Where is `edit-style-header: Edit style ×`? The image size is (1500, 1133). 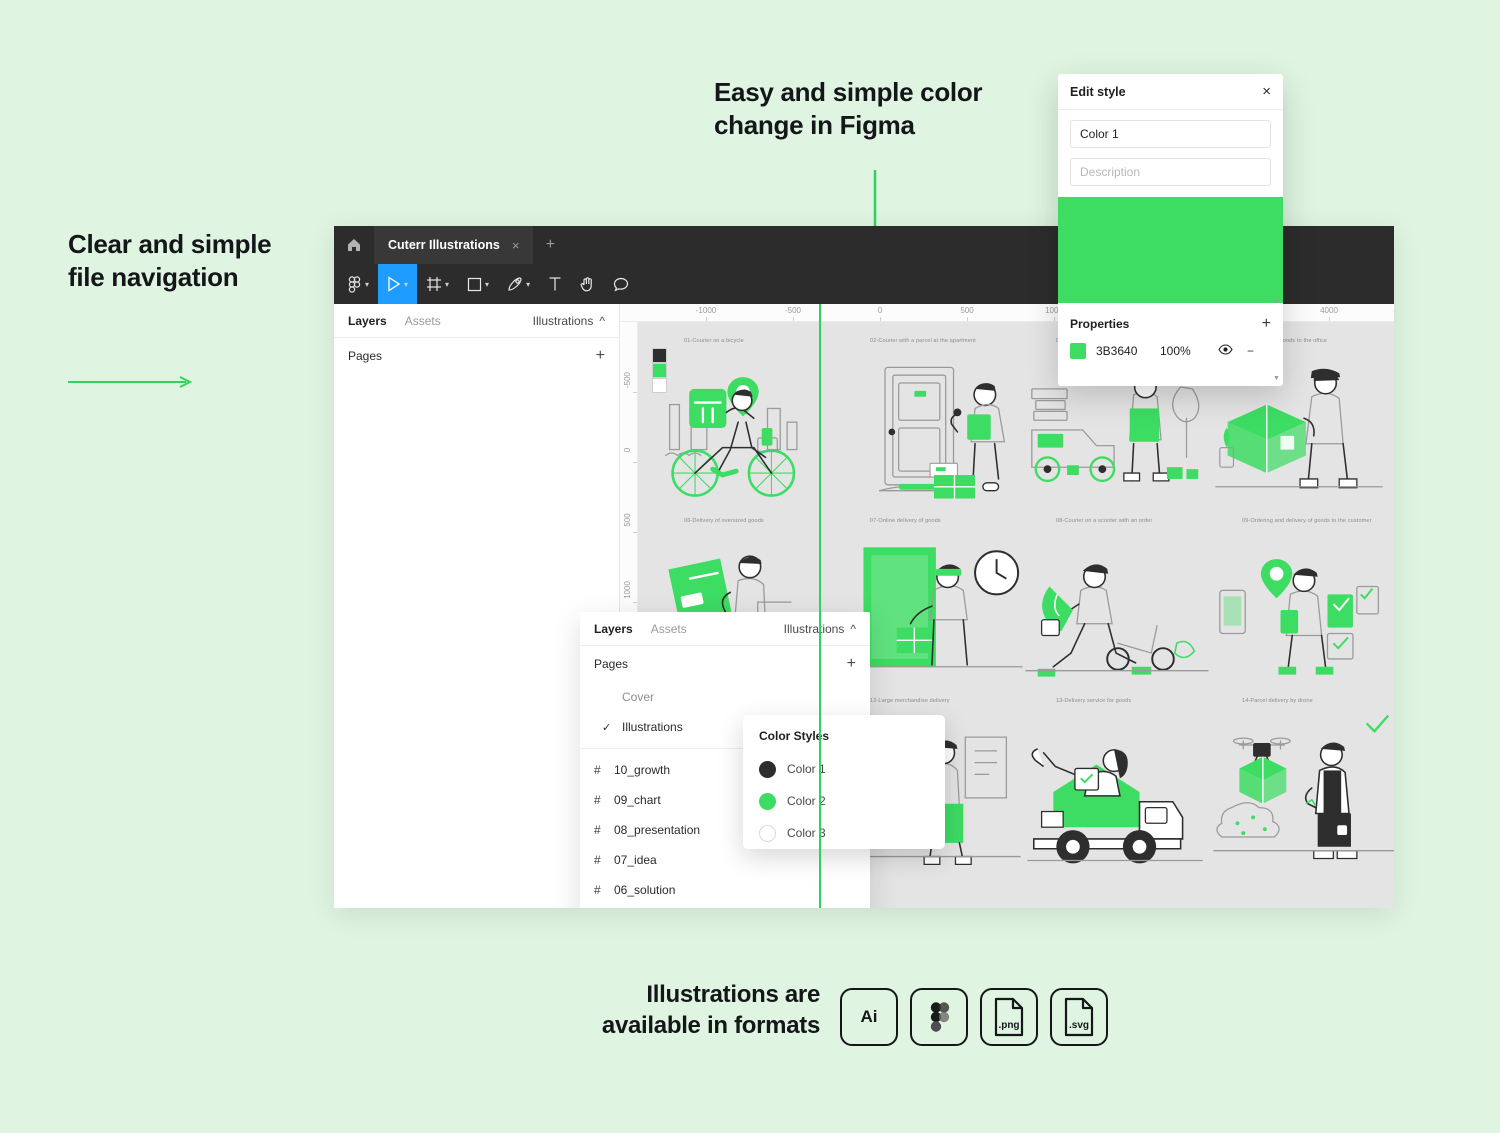 edit-style-header: Edit style × is located at coordinates (1170, 92).